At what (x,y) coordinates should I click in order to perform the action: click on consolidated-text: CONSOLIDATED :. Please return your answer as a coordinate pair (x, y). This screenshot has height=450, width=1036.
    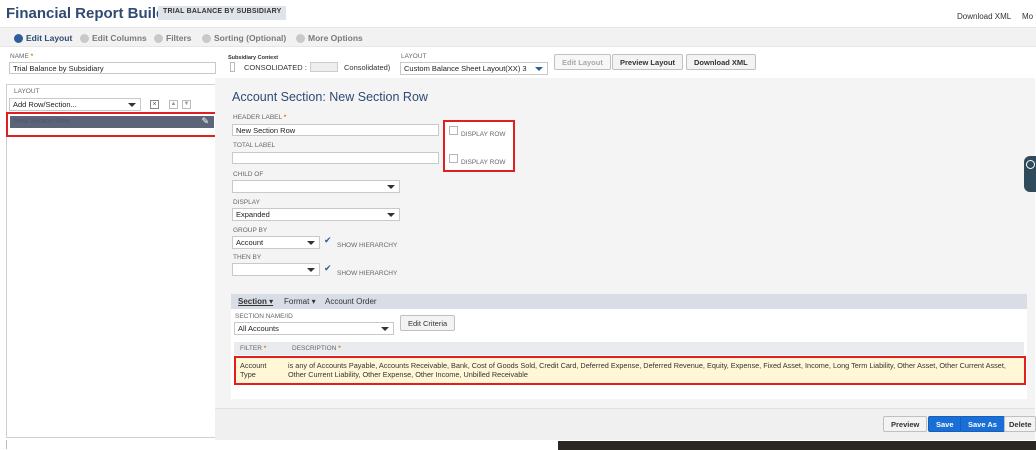
    Looking at the image, I should click on (275, 67).